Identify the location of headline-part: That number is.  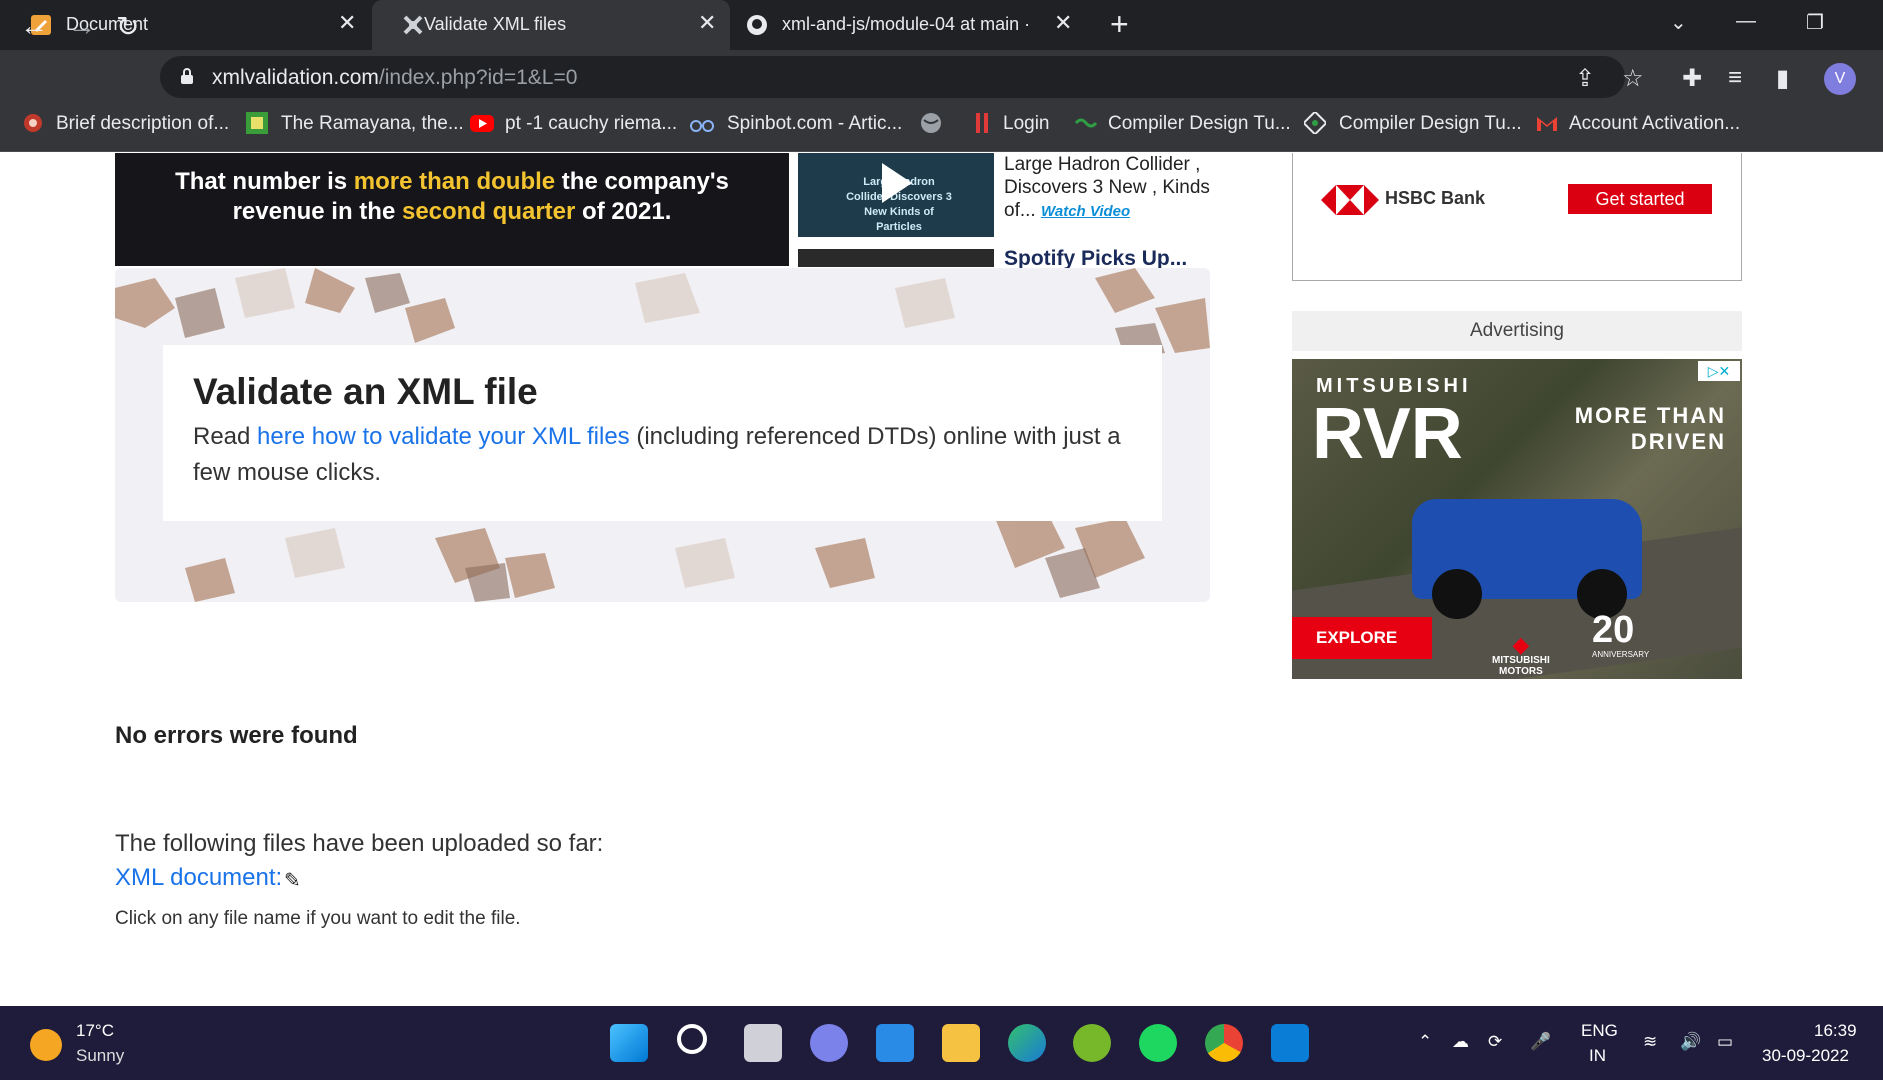
(264, 181).